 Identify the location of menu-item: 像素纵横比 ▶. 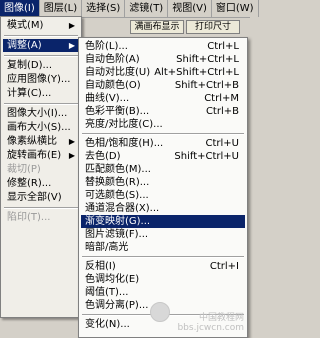
(41, 141).